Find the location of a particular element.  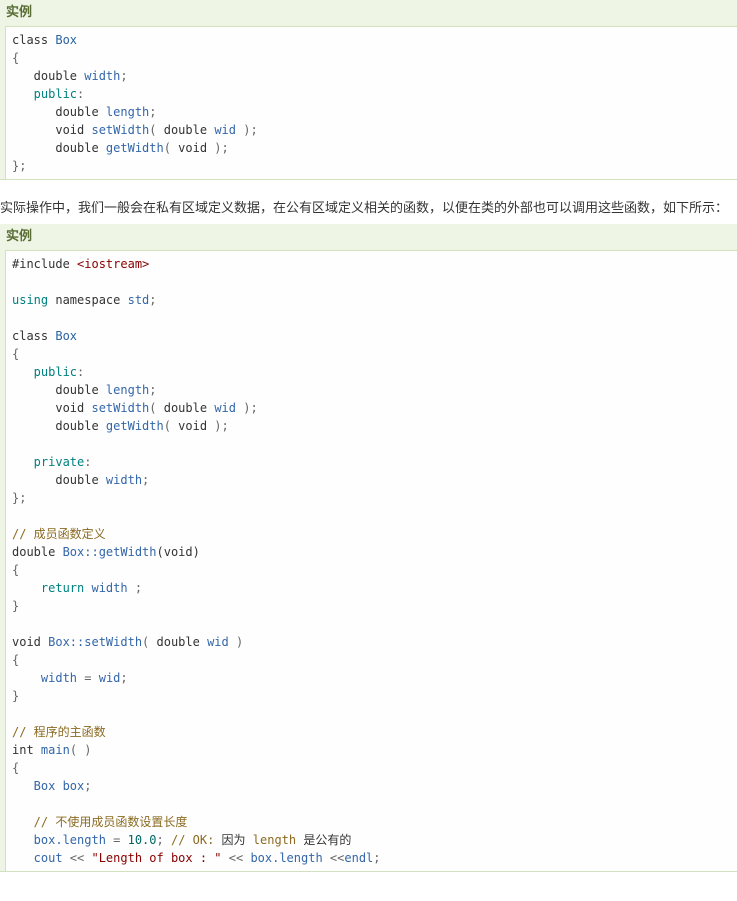

code-token: endl is located at coordinates (359, 858).